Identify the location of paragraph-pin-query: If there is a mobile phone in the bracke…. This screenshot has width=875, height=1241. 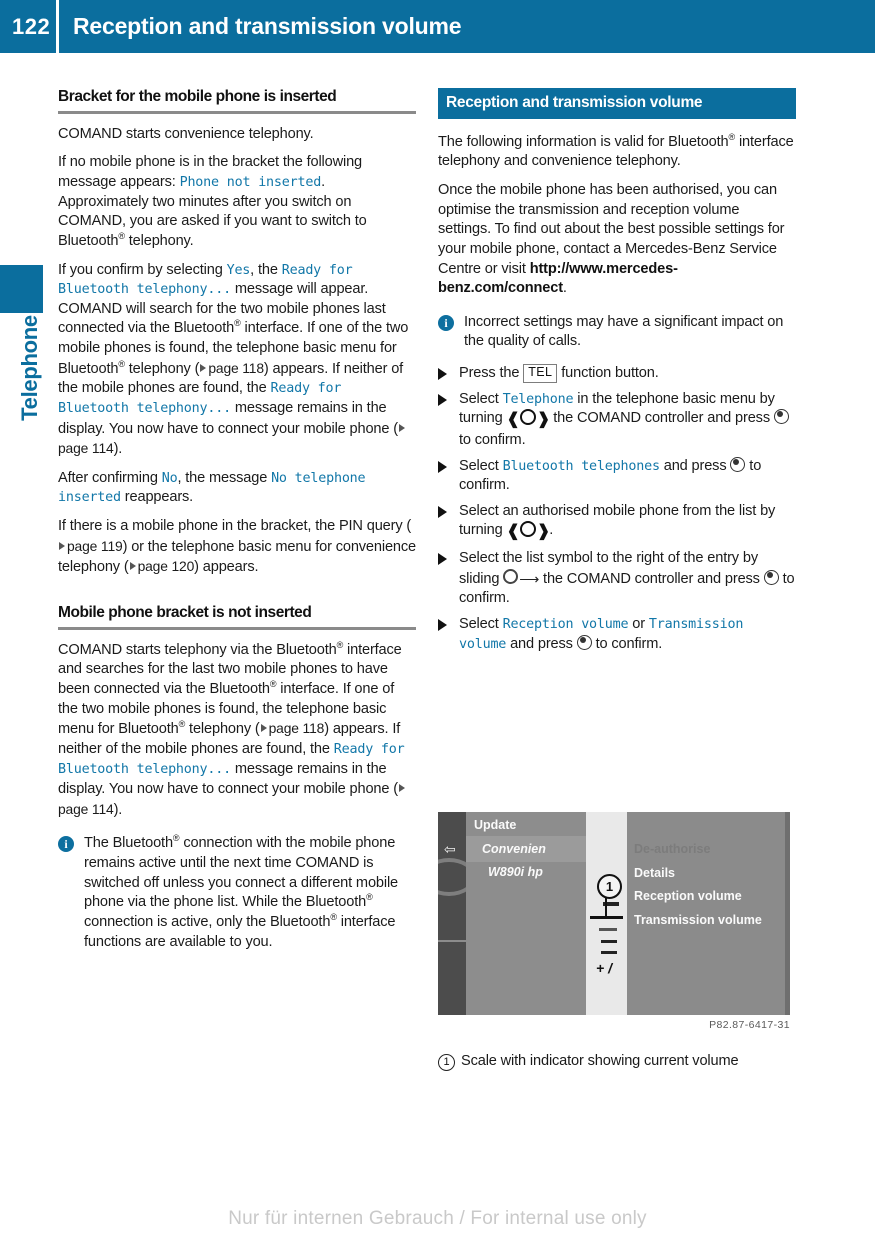
(237, 547).